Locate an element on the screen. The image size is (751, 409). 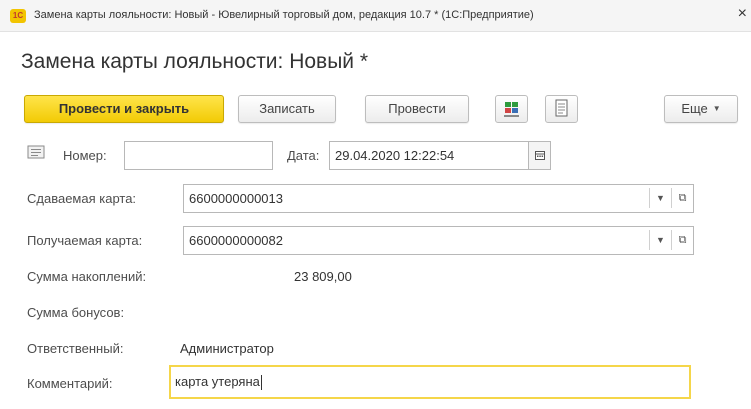
save-label: Записать is located at coordinates (287, 108).